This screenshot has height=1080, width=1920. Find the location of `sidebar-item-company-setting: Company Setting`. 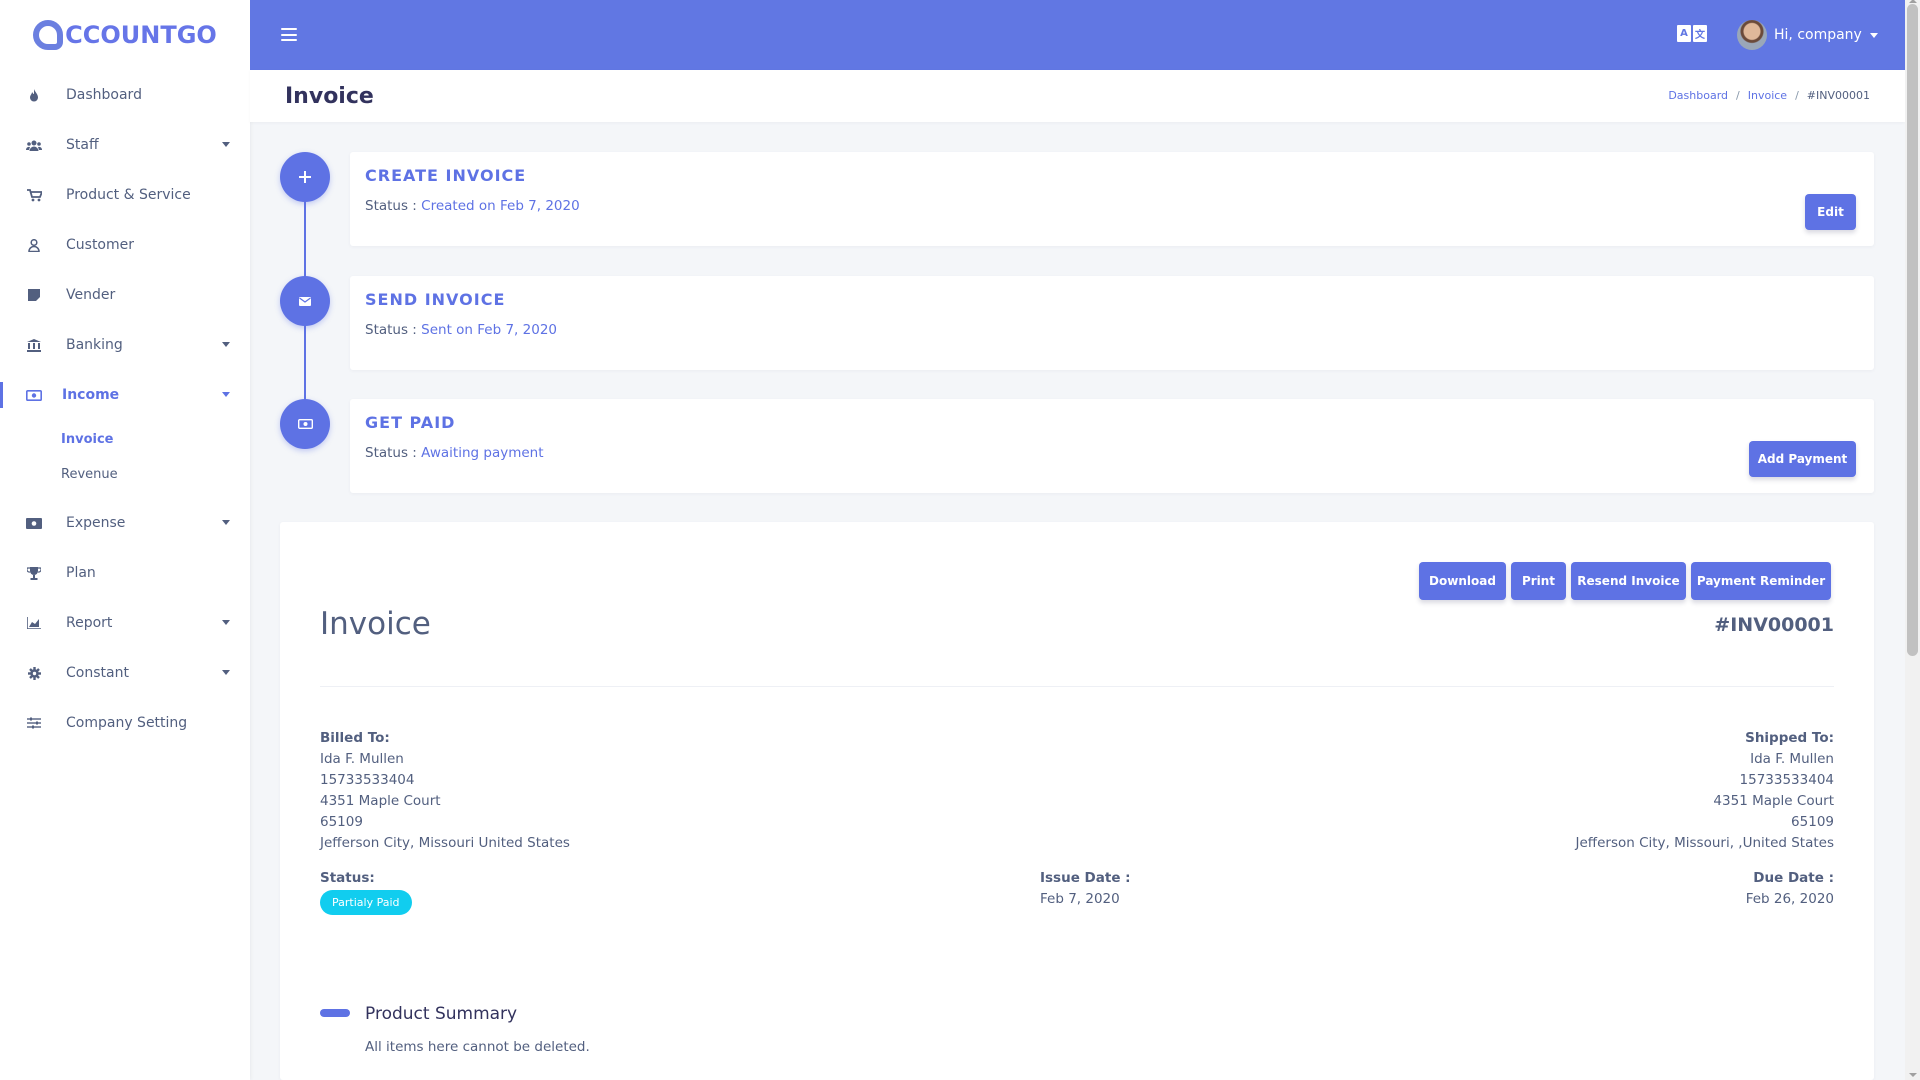

sidebar-item-company-setting: Company Setting is located at coordinates (125, 723).